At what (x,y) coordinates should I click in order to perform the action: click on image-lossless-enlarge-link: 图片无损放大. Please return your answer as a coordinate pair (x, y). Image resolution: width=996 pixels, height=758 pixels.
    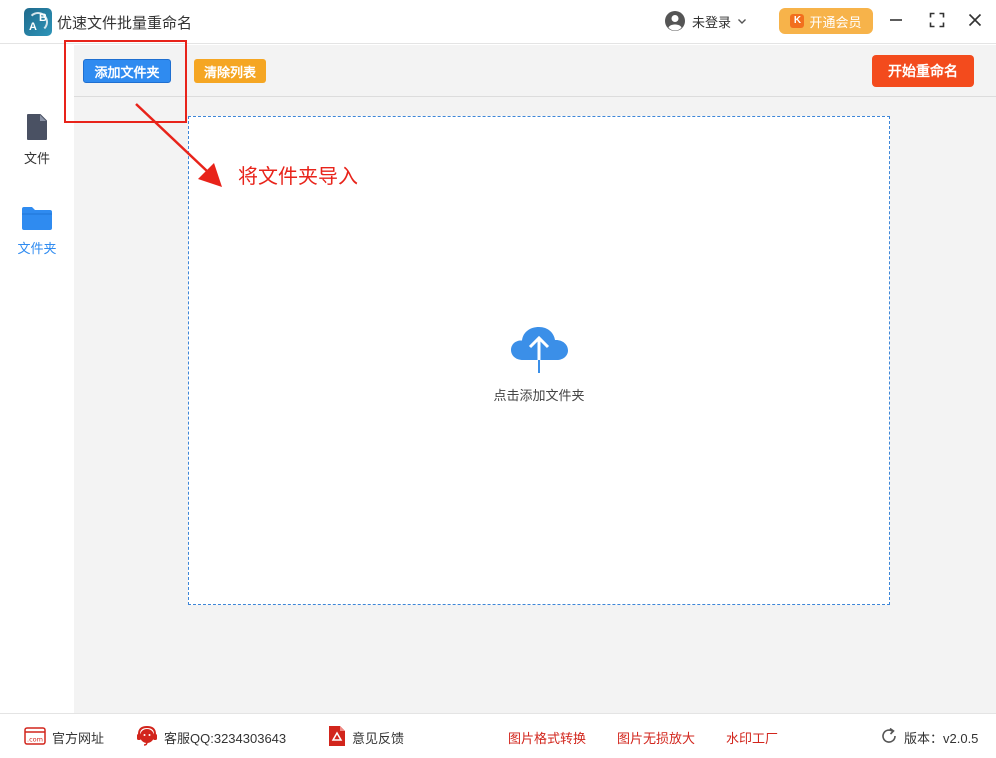
    Looking at the image, I should click on (656, 737).